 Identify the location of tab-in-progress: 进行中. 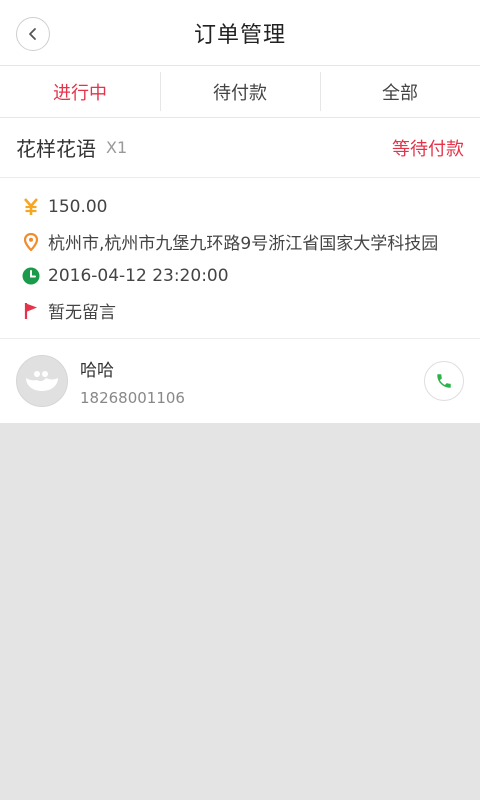
(80, 91).